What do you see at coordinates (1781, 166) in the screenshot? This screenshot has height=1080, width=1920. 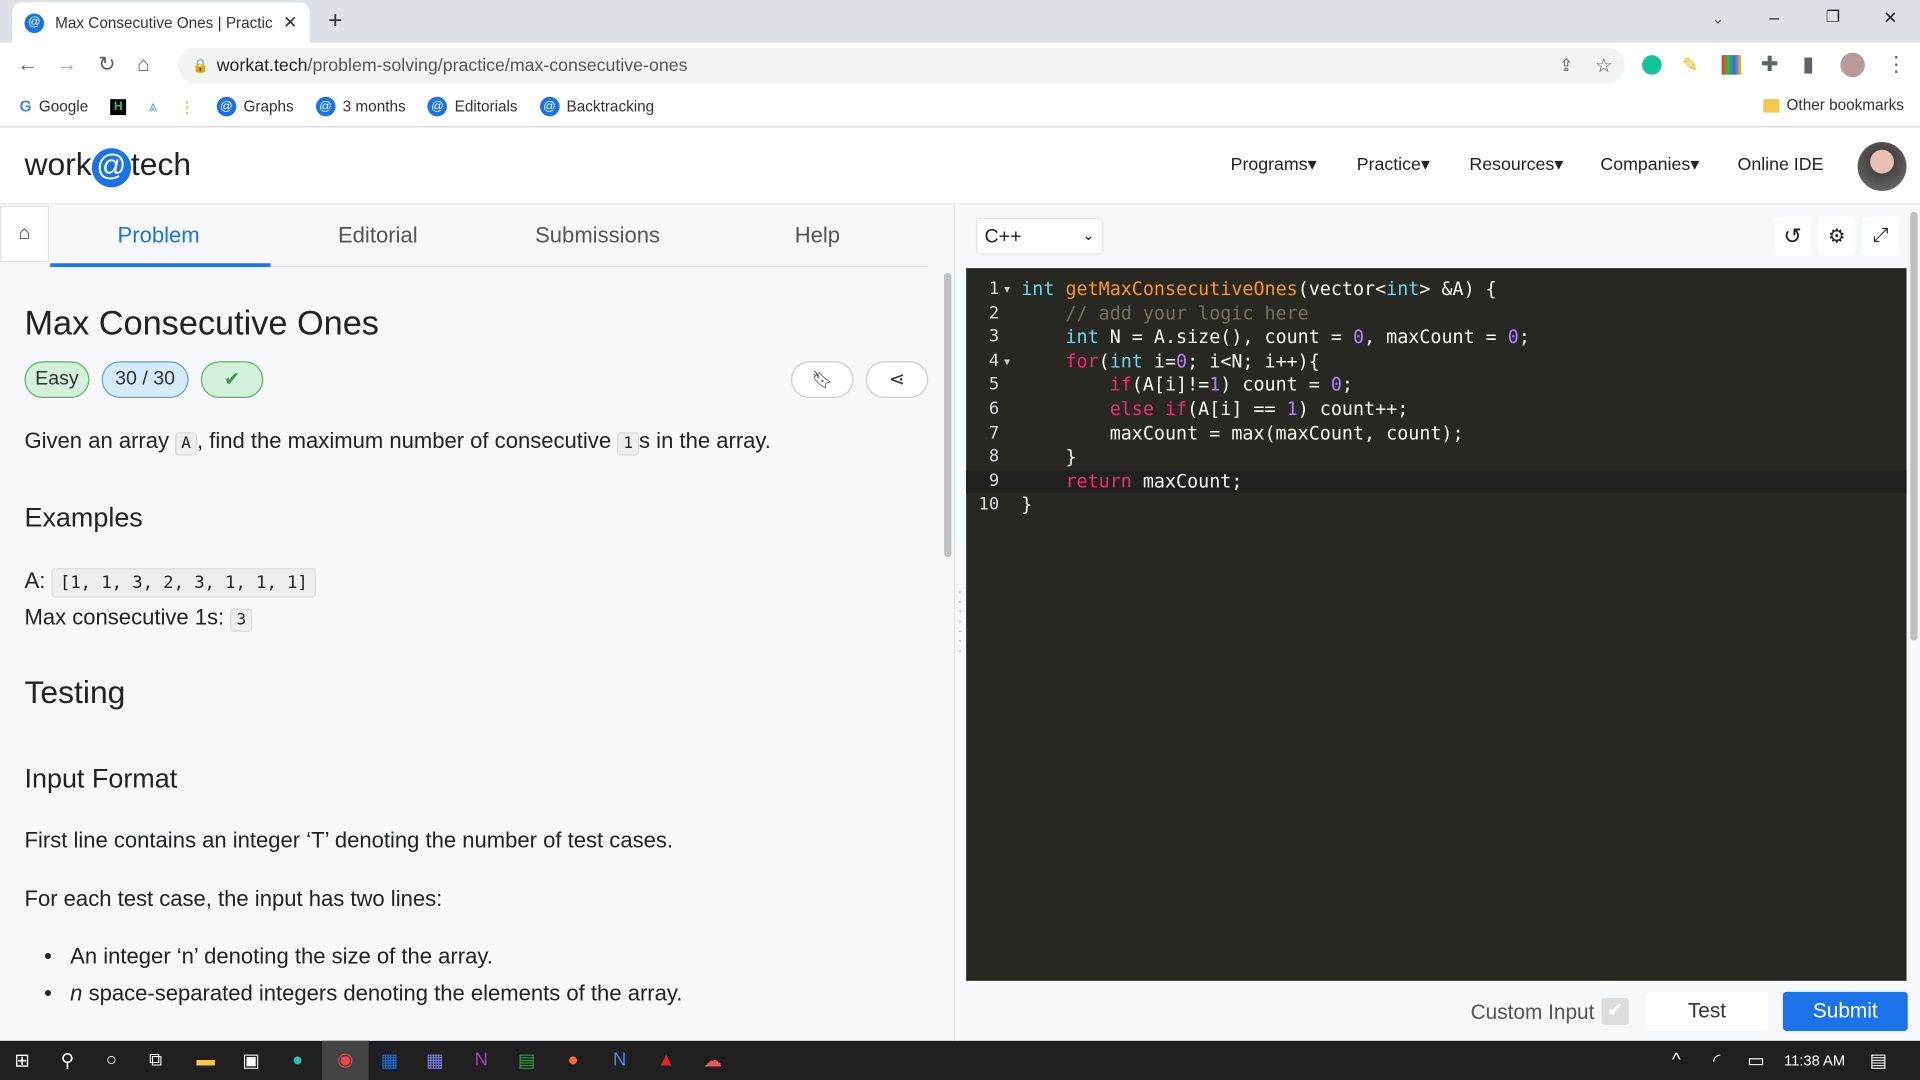 I see `nav-online-ide: Online IDE` at bounding box center [1781, 166].